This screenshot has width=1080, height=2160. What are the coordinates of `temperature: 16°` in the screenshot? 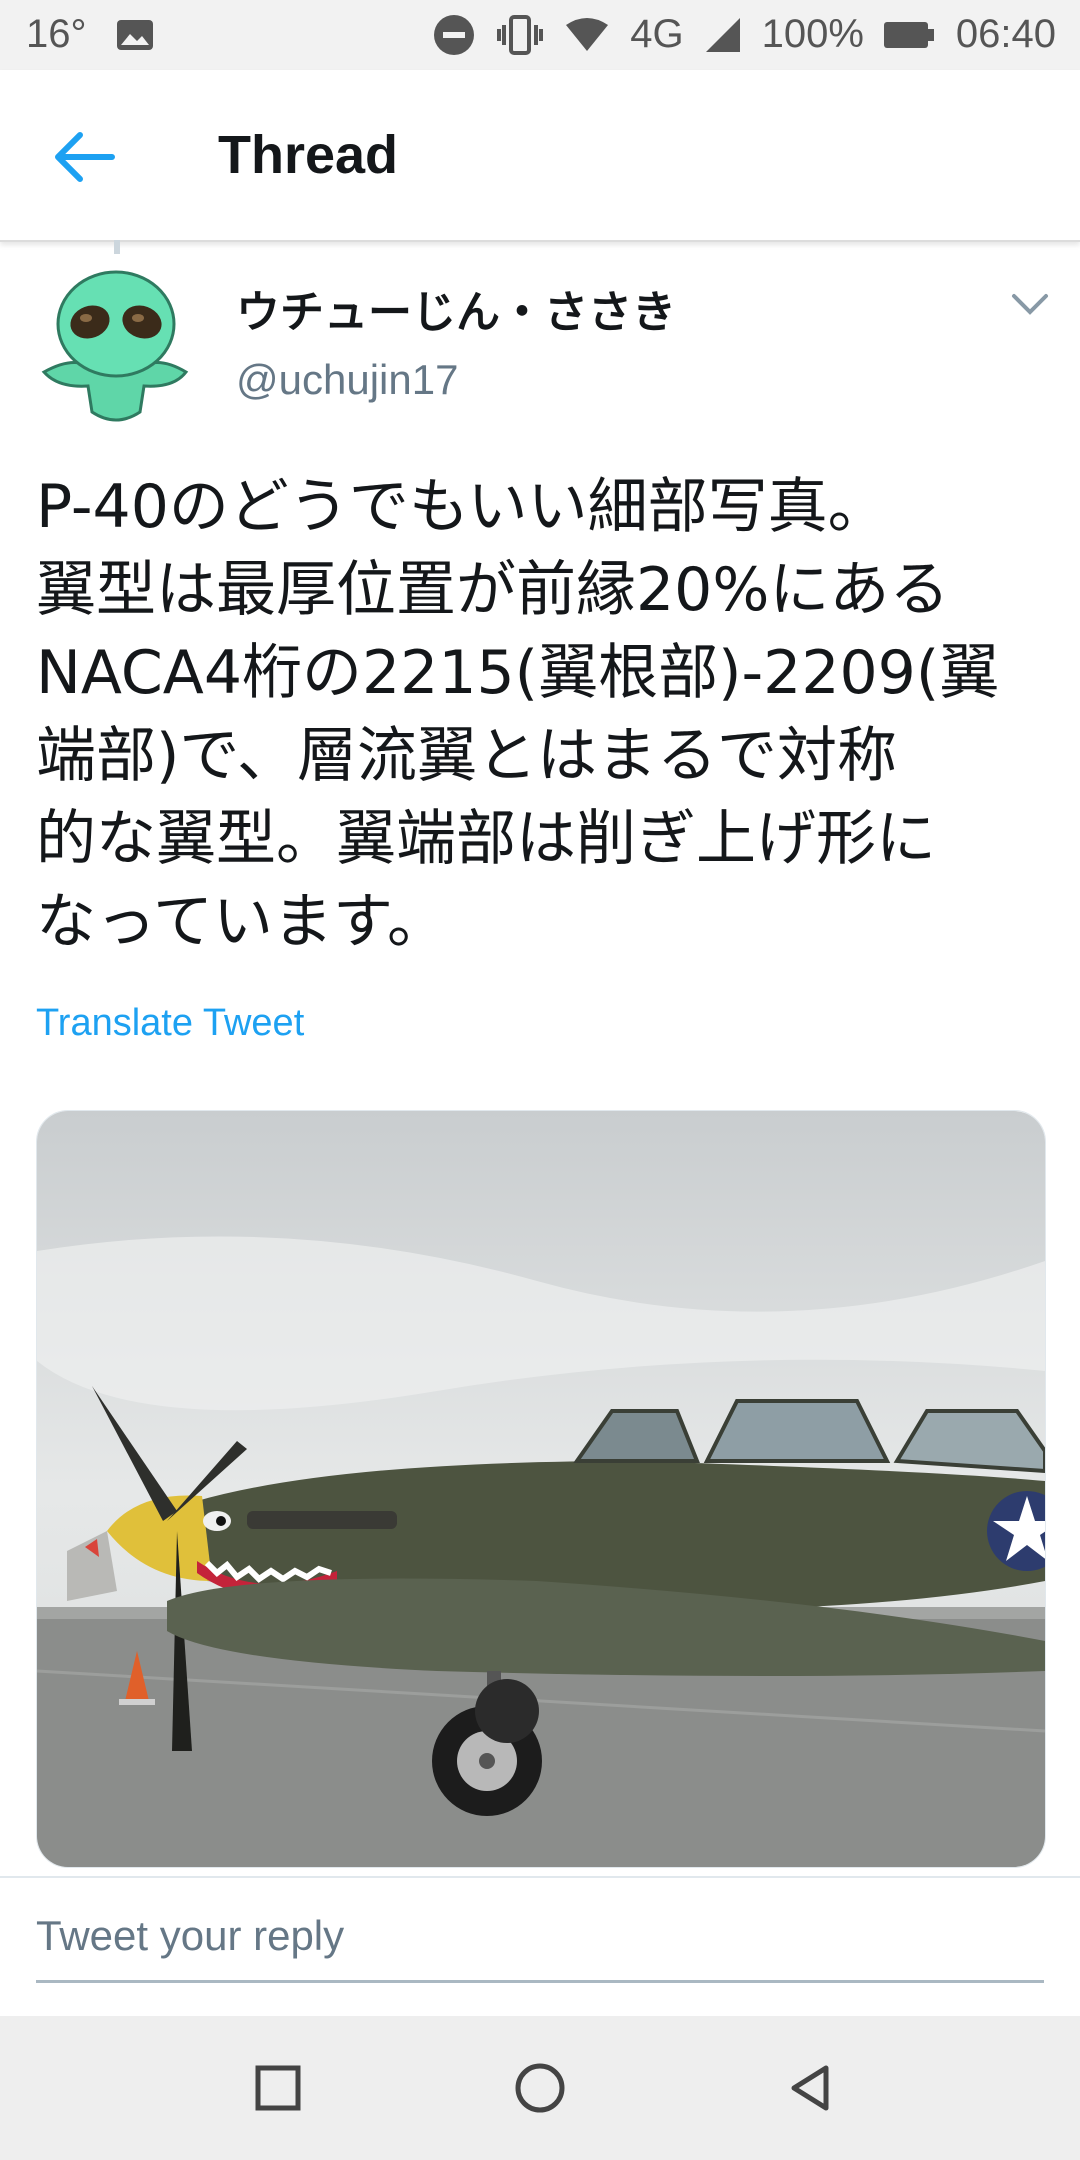 It's located at (56, 34).